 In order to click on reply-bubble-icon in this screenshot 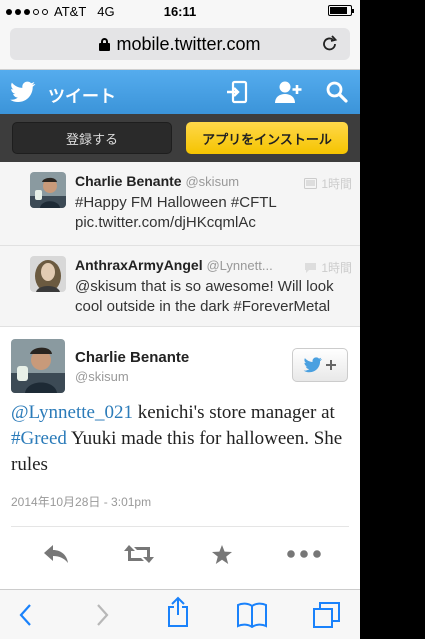, I will do `click(311, 268)`.